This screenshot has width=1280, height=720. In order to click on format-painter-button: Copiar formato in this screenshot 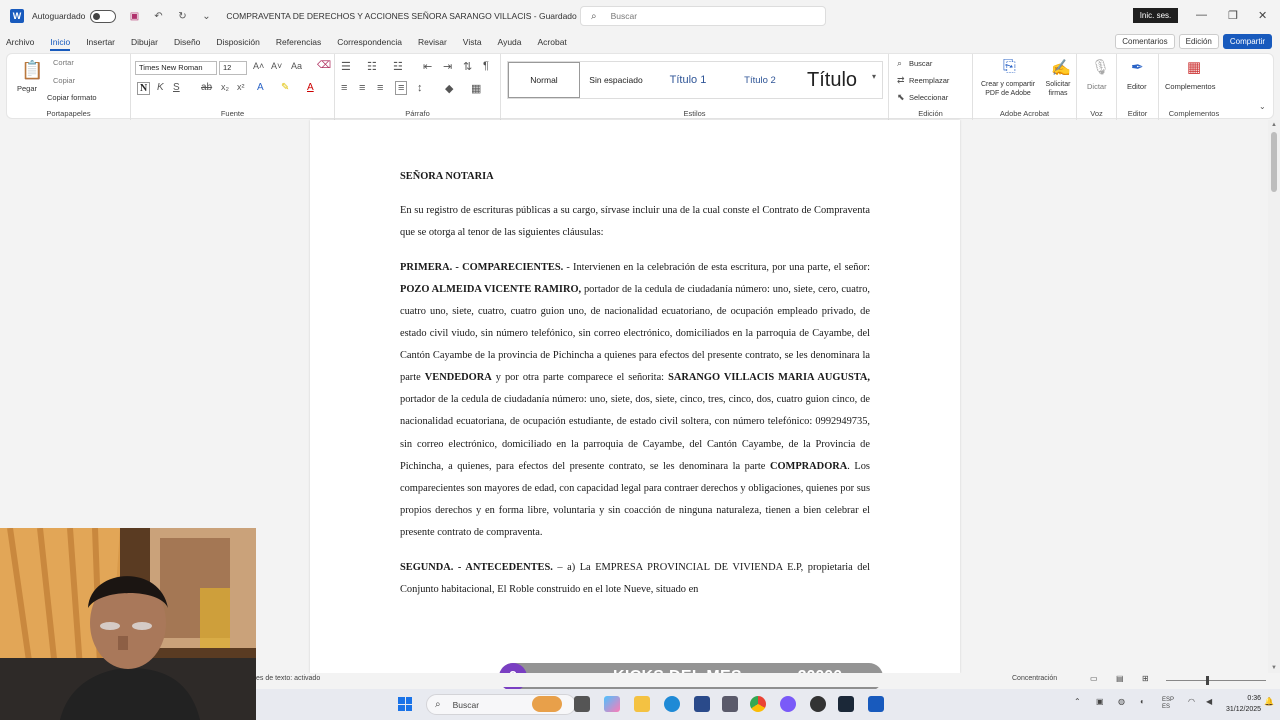, I will do `click(72, 97)`.